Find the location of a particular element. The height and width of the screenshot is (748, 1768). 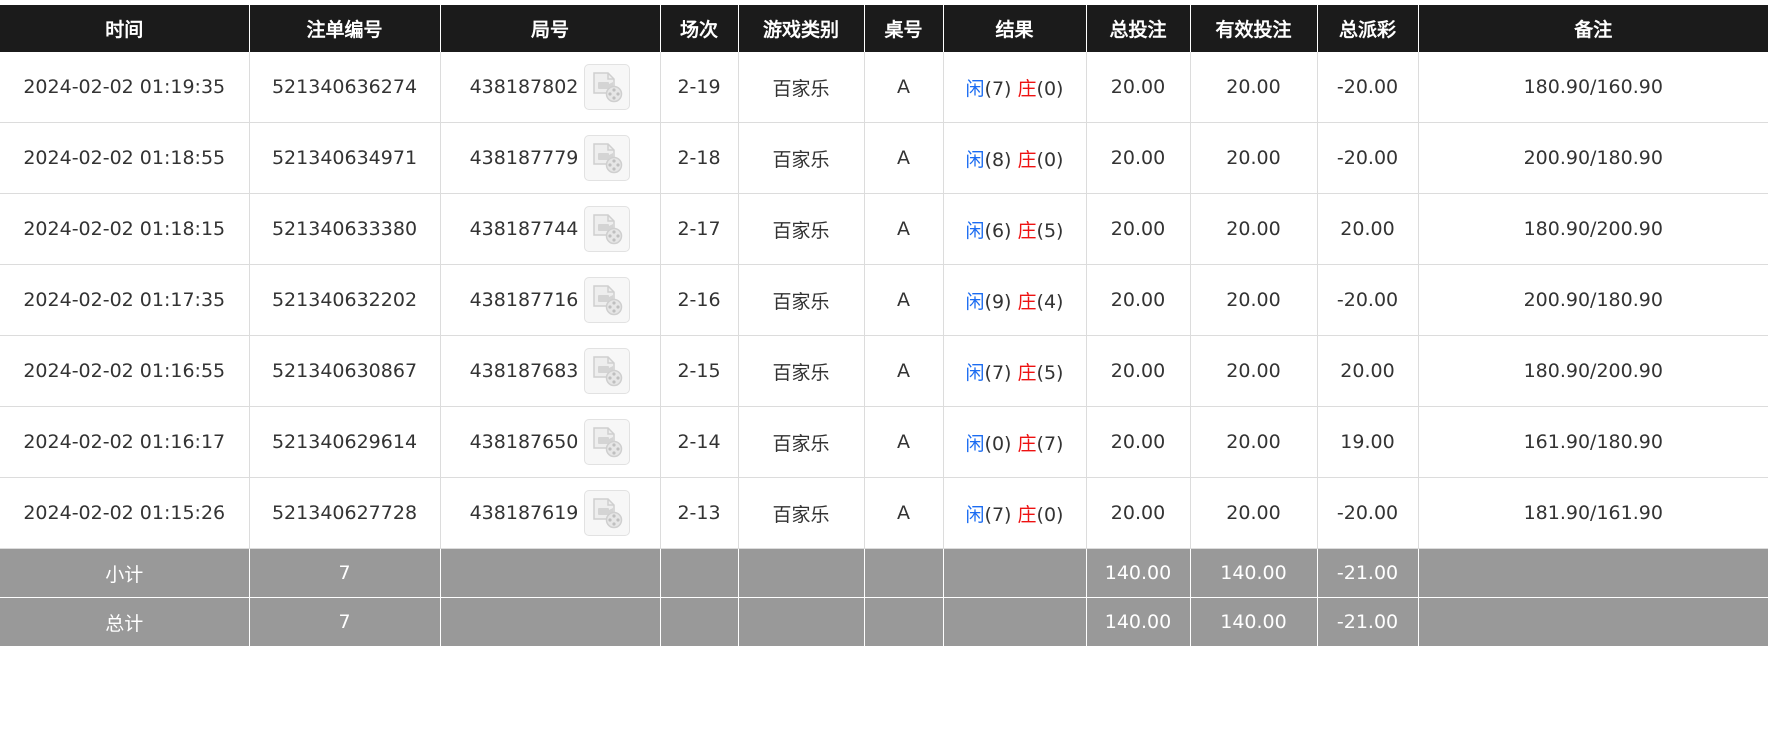

grand-total-total-payout: -21.00 is located at coordinates (1367, 622).